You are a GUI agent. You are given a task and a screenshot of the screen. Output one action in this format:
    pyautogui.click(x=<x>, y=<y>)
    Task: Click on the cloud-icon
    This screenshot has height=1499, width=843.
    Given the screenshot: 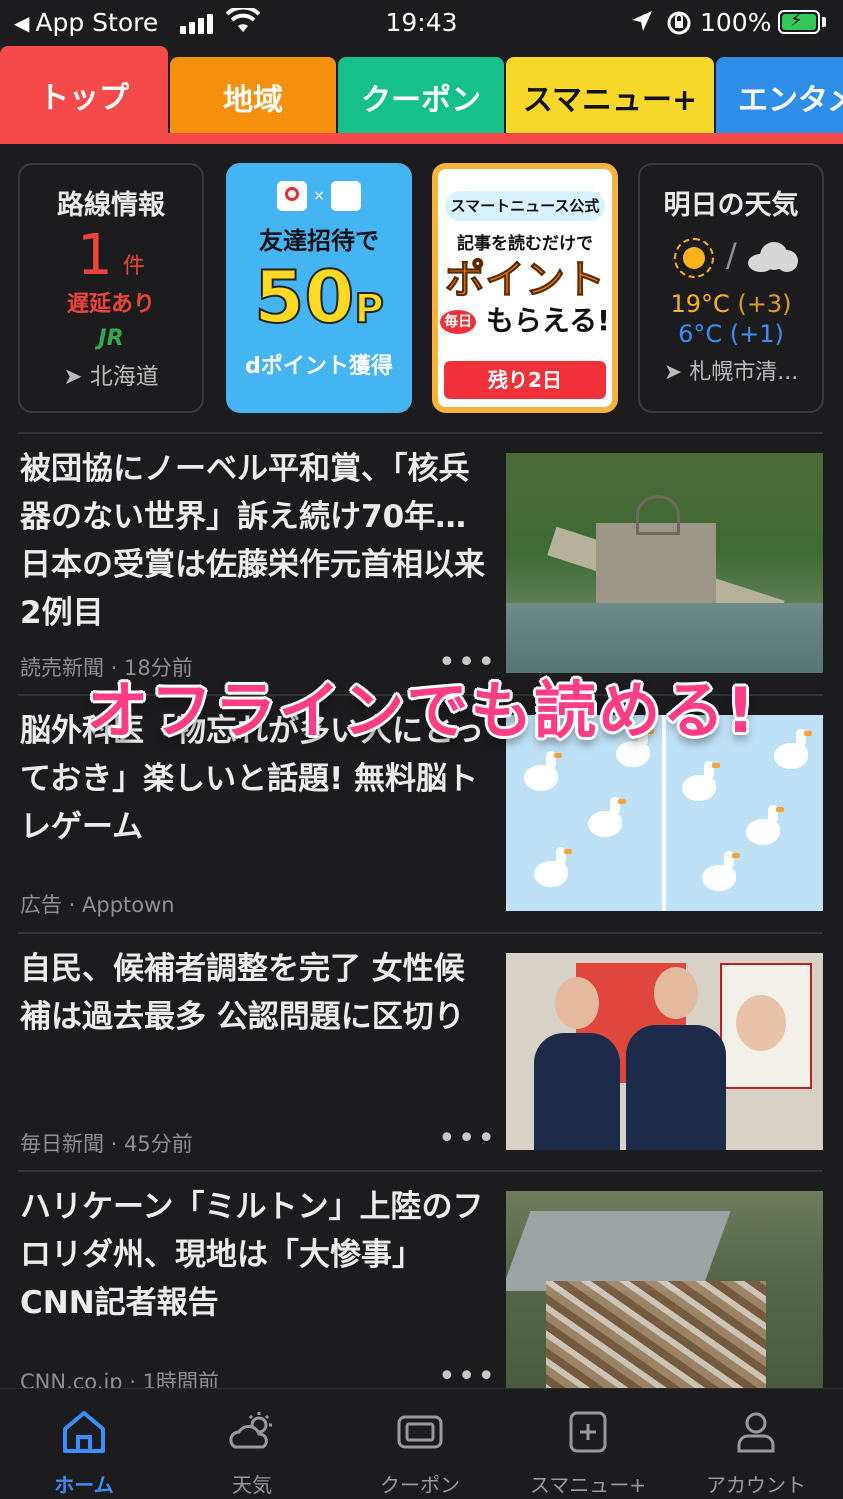 What is the action you would take?
    pyautogui.click(x=773, y=257)
    